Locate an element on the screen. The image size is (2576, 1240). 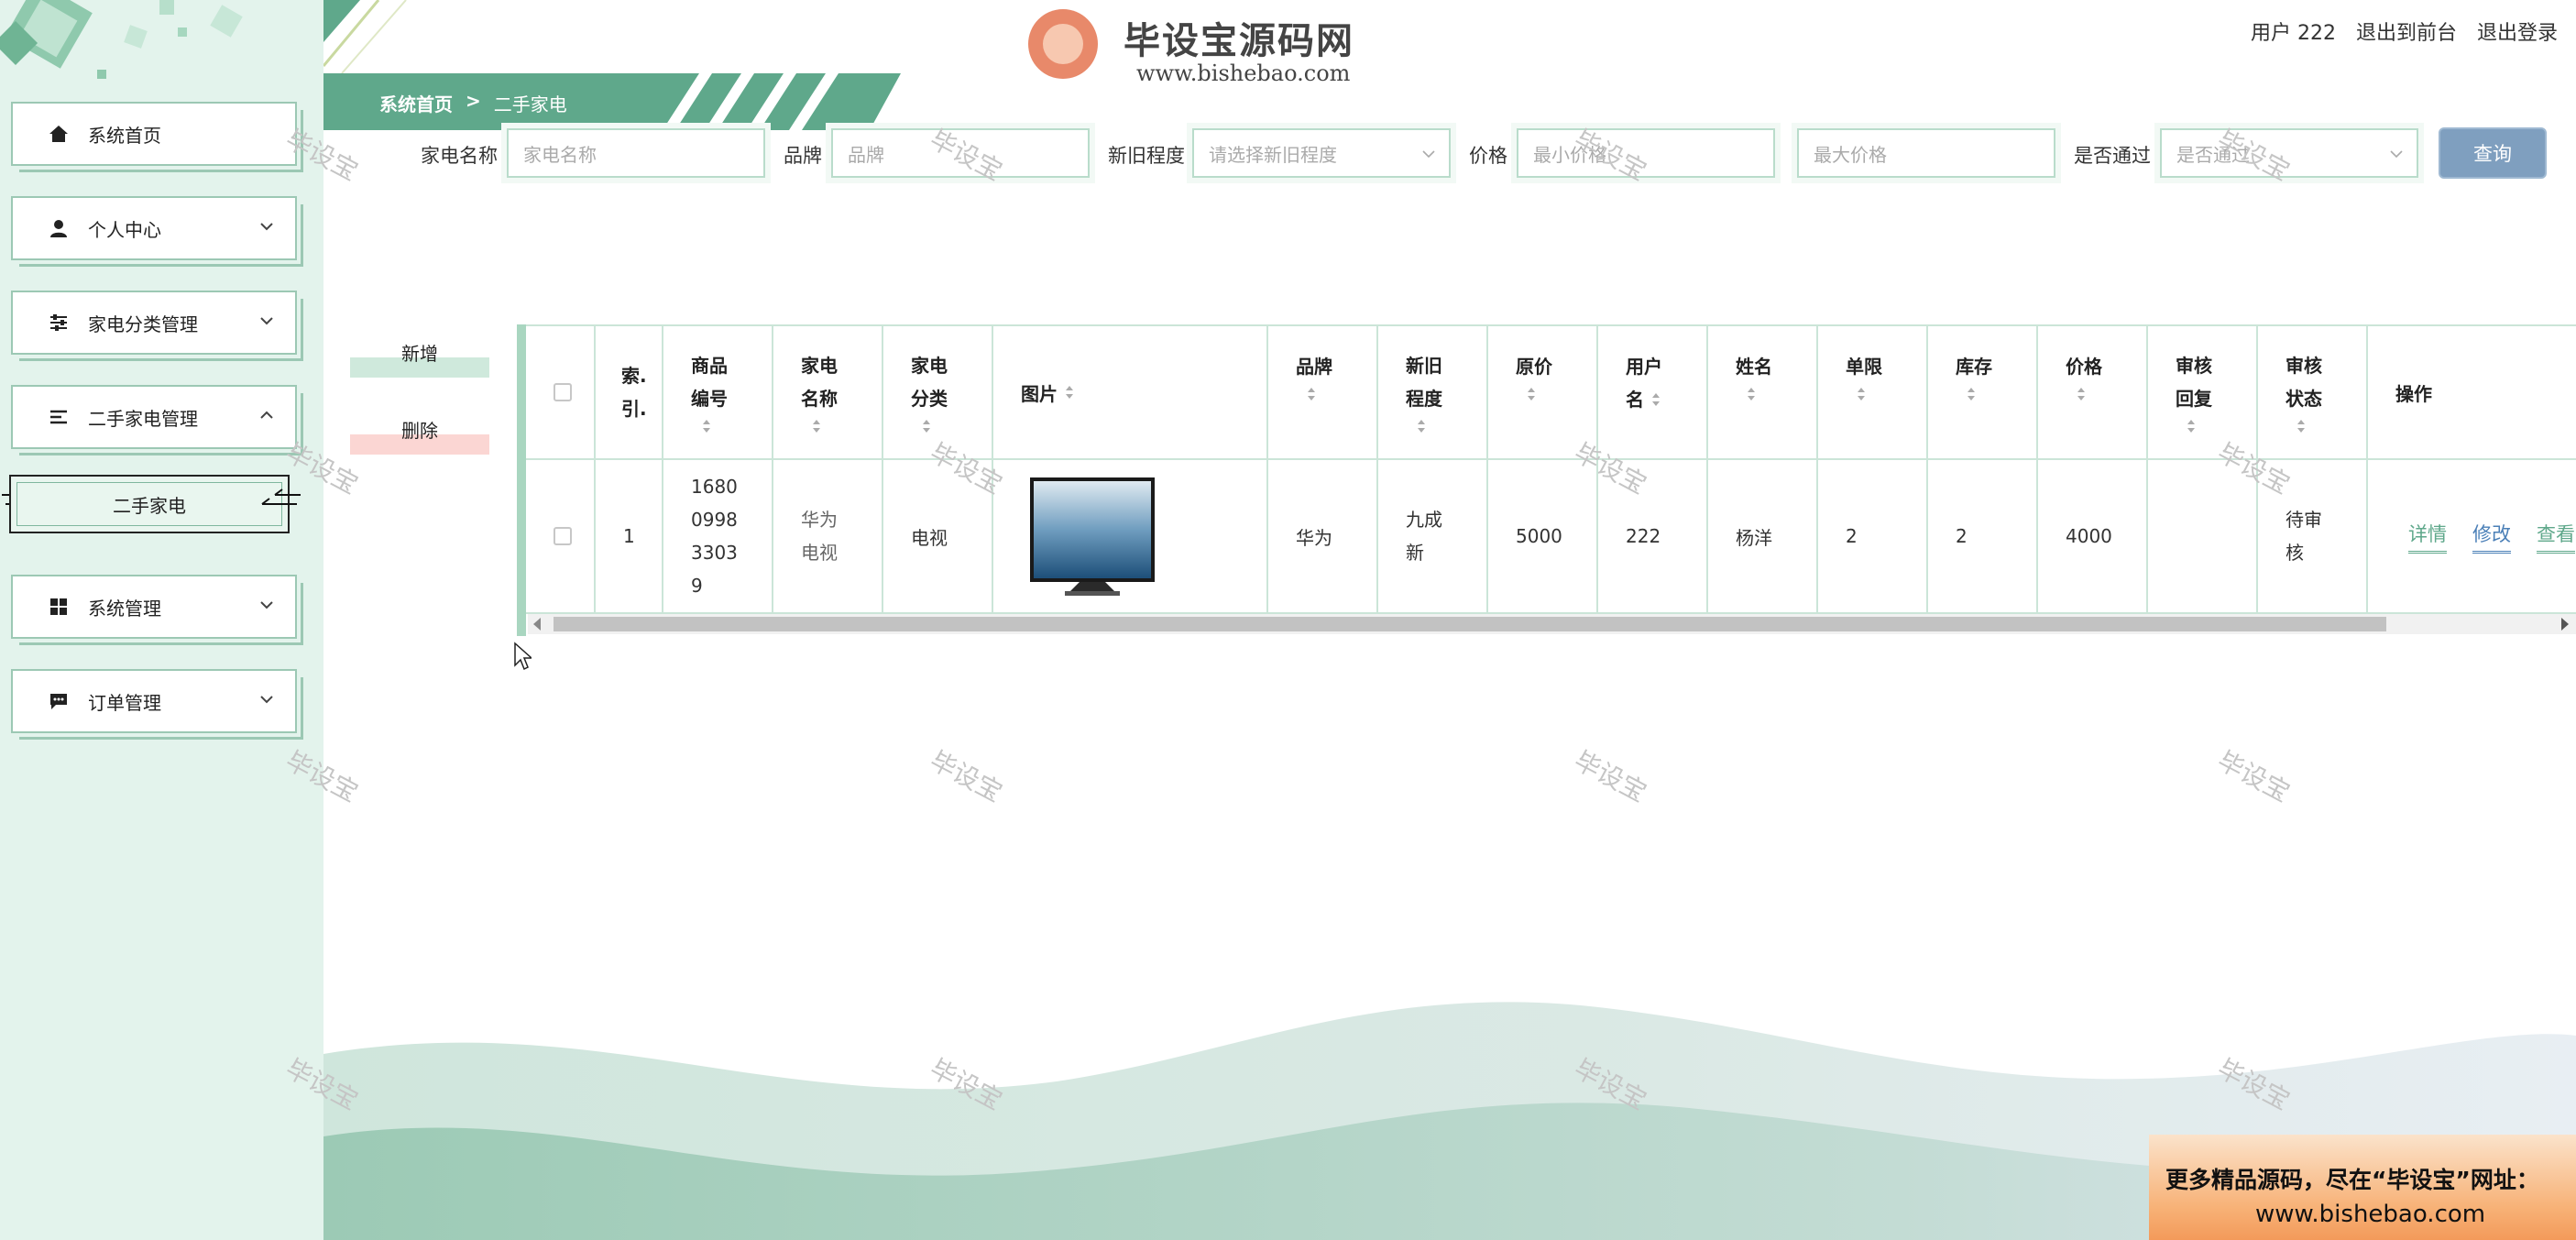
horizontal-scrollbar is located at coordinates (1552, 624).